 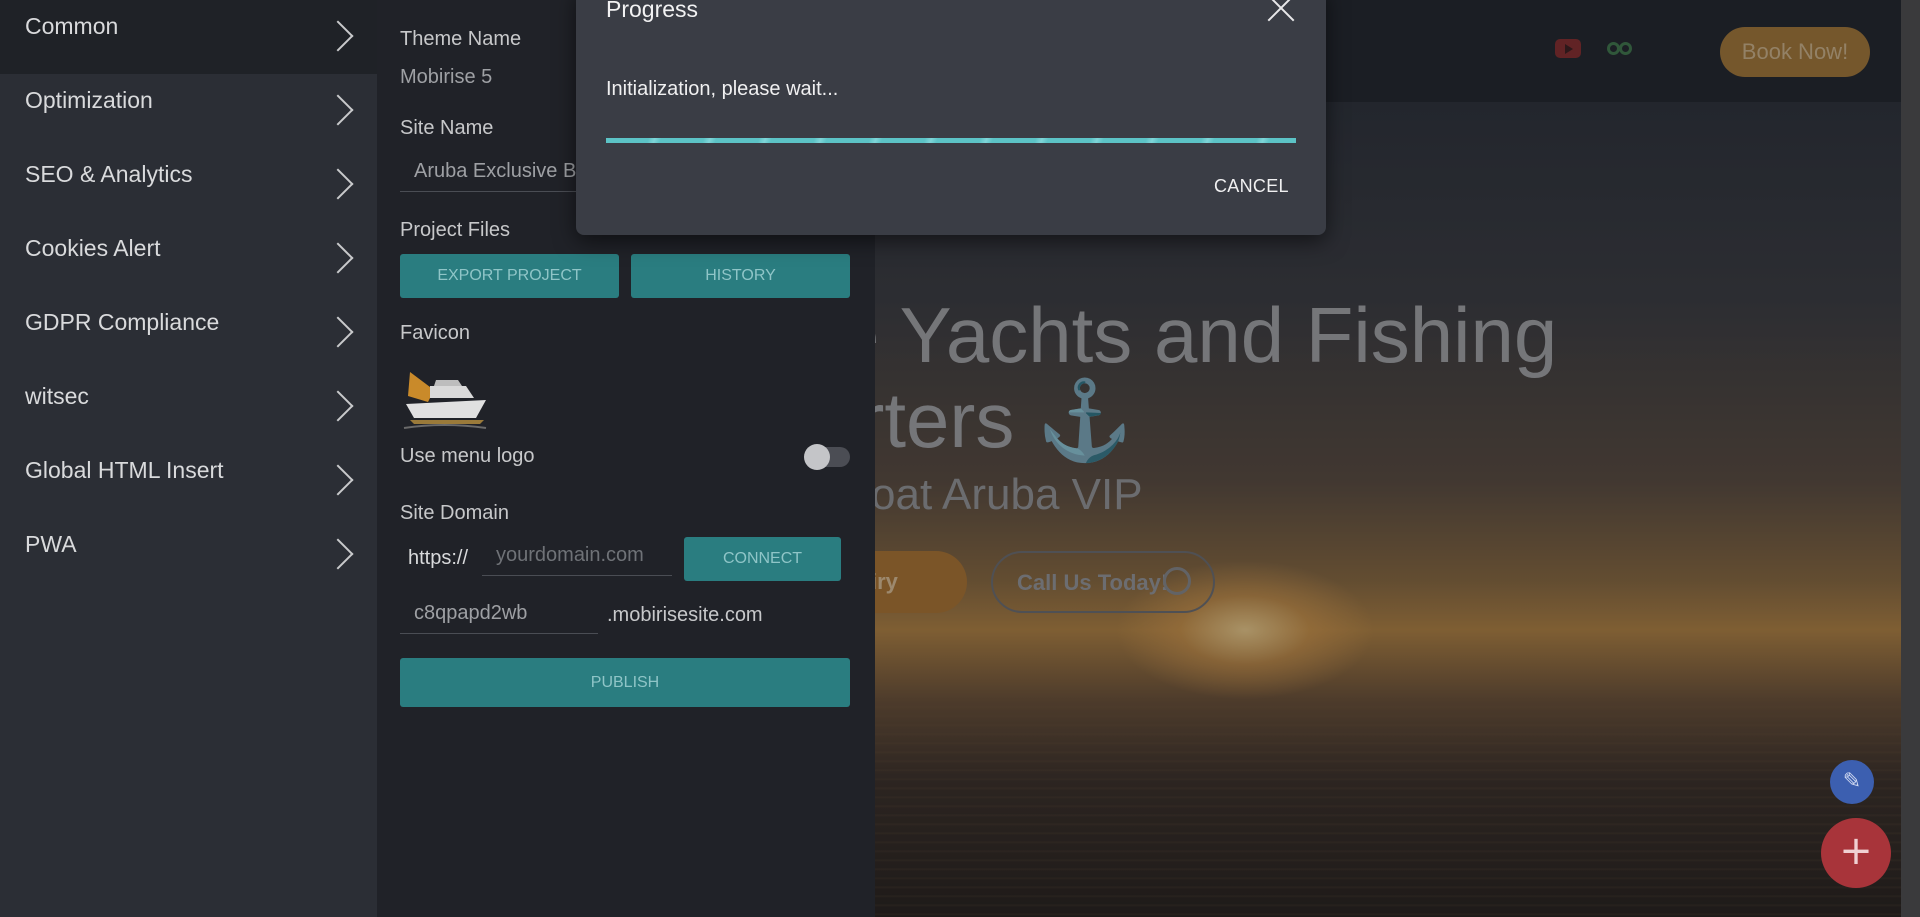 I want to click on dialog-title: Progress, so click(x=652, y=11).